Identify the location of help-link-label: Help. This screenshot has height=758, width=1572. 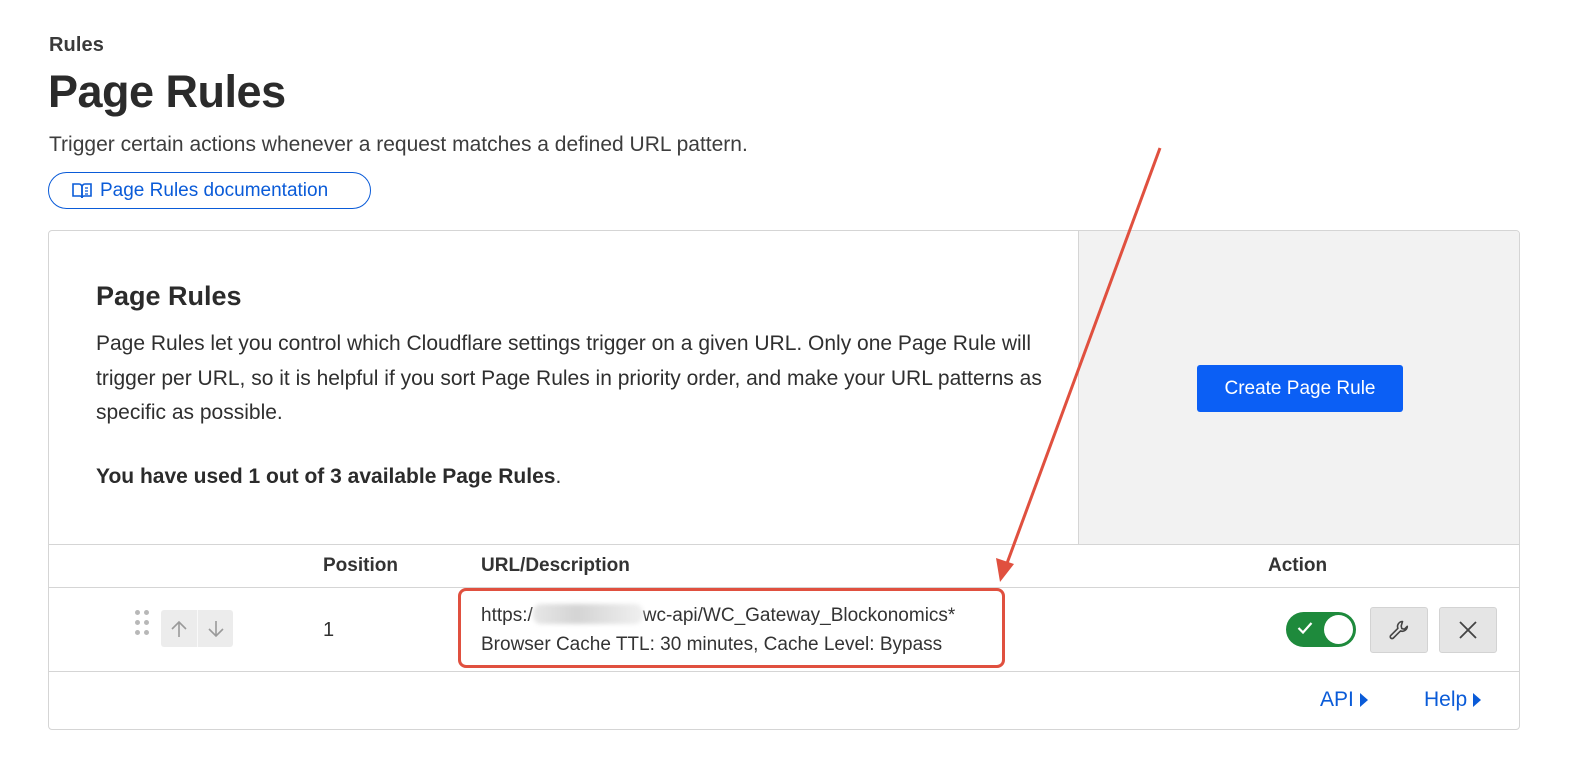
(1446, 699).